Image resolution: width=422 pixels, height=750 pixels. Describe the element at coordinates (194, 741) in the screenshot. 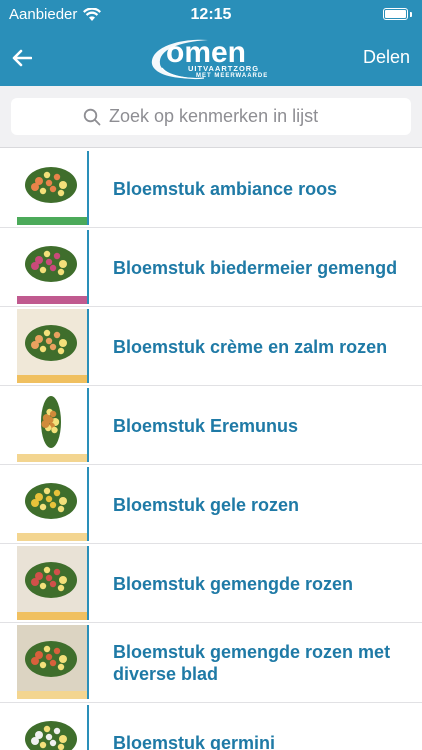

I see `list-item-label: Bloemstuk germini` at that location.